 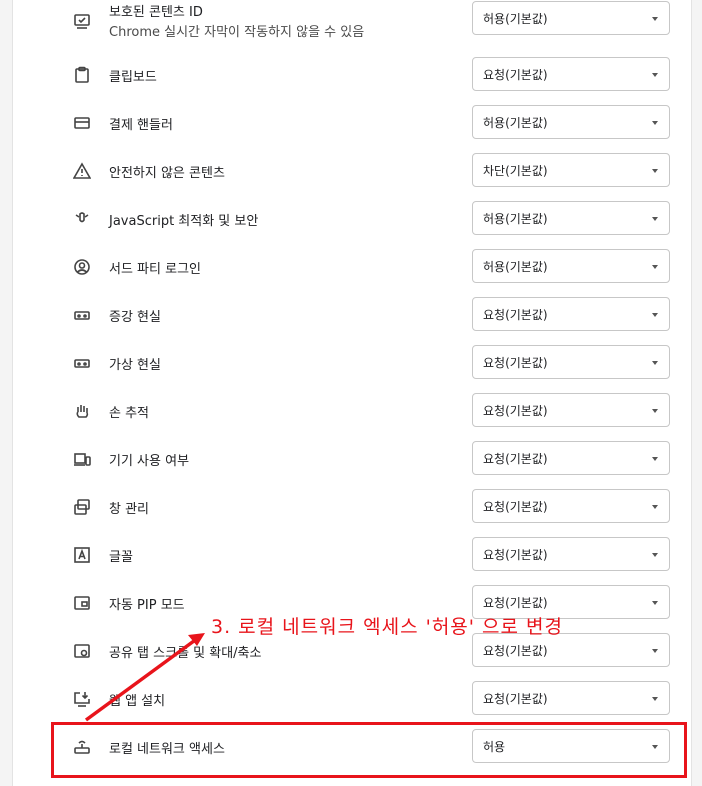 What do you see at coordinates (352, 315) in the screenshot?
I see `setting-row-augmented-reality: 증강 현실 요청(기본값)` at bounding box center [352, 315].